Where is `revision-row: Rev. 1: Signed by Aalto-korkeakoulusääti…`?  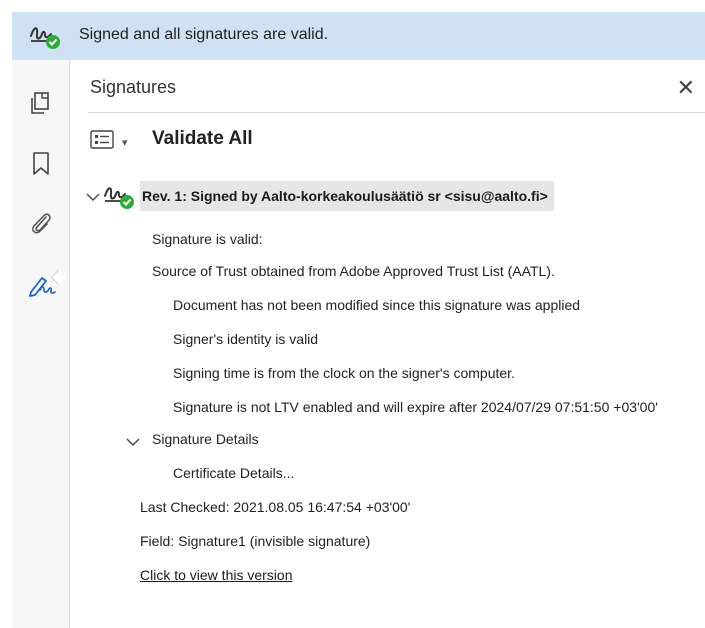
revision-row: Rev. 1: Signed by Aalto-korkeakoulusääti… is located at coordinates (394, 196).